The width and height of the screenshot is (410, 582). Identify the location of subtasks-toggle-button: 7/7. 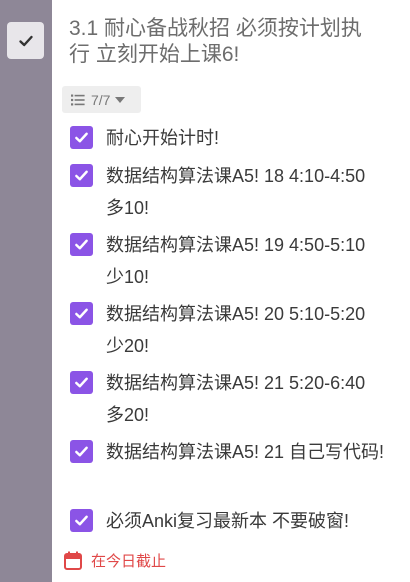
(101, 99).